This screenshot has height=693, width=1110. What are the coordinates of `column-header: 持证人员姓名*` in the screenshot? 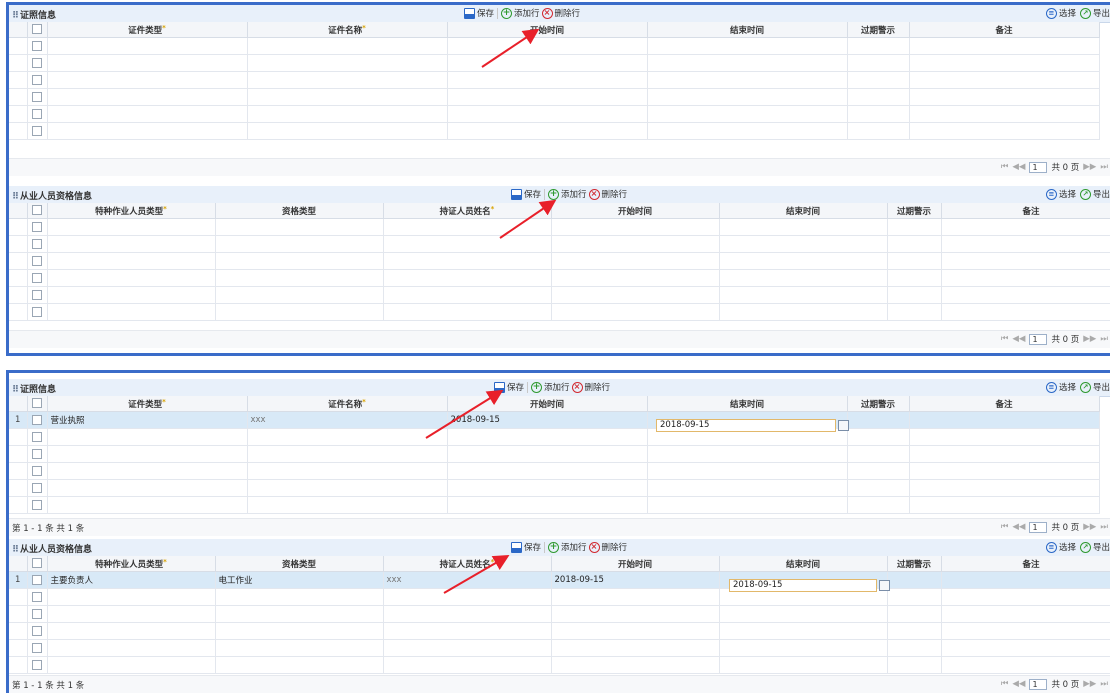 It's located at (467, 564).